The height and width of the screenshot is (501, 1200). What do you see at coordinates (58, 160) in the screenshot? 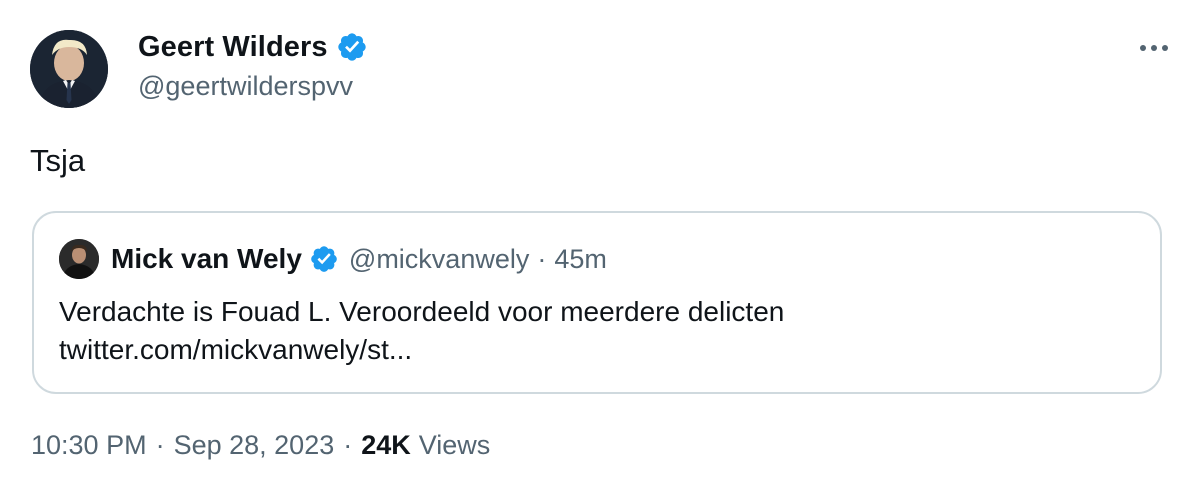
I see `tweet-text: Tsja` at bounding box center [58, 160].